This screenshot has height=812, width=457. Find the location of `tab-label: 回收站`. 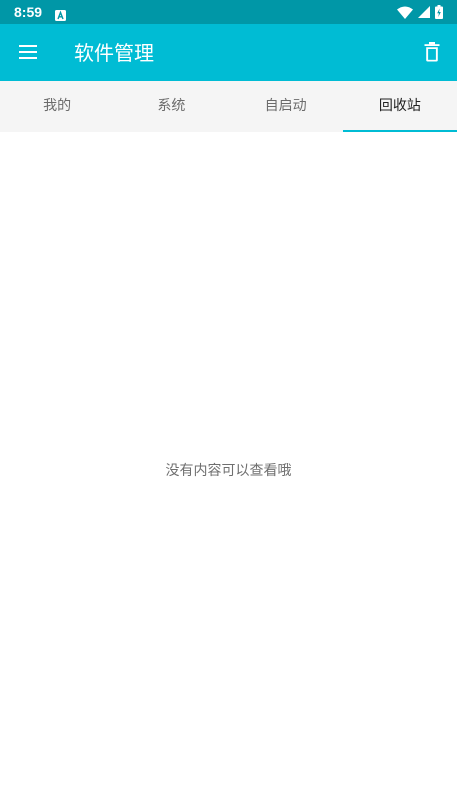

tab-label: 回收站 is located at coordinates (399, 106).